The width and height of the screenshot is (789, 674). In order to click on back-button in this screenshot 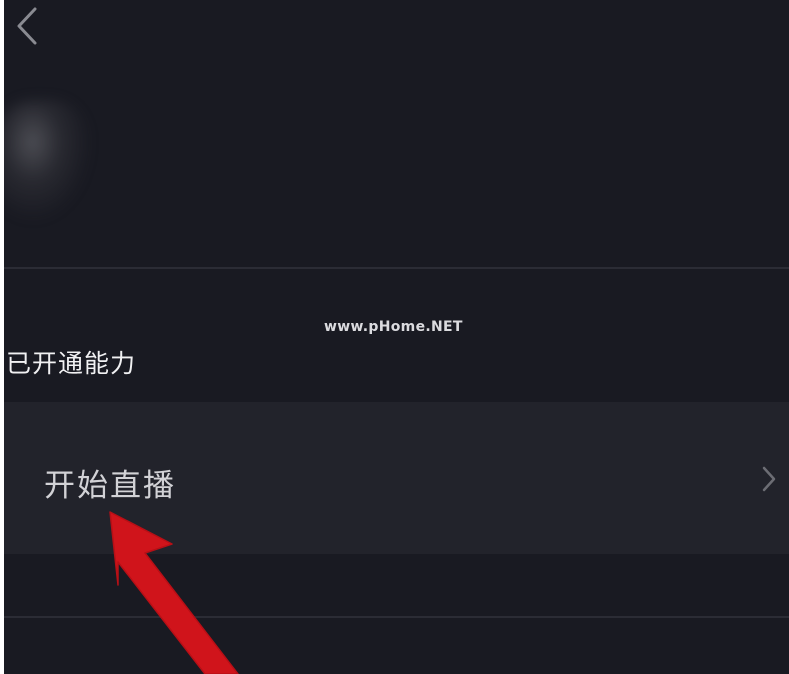, I will do `click(27, 26)`.